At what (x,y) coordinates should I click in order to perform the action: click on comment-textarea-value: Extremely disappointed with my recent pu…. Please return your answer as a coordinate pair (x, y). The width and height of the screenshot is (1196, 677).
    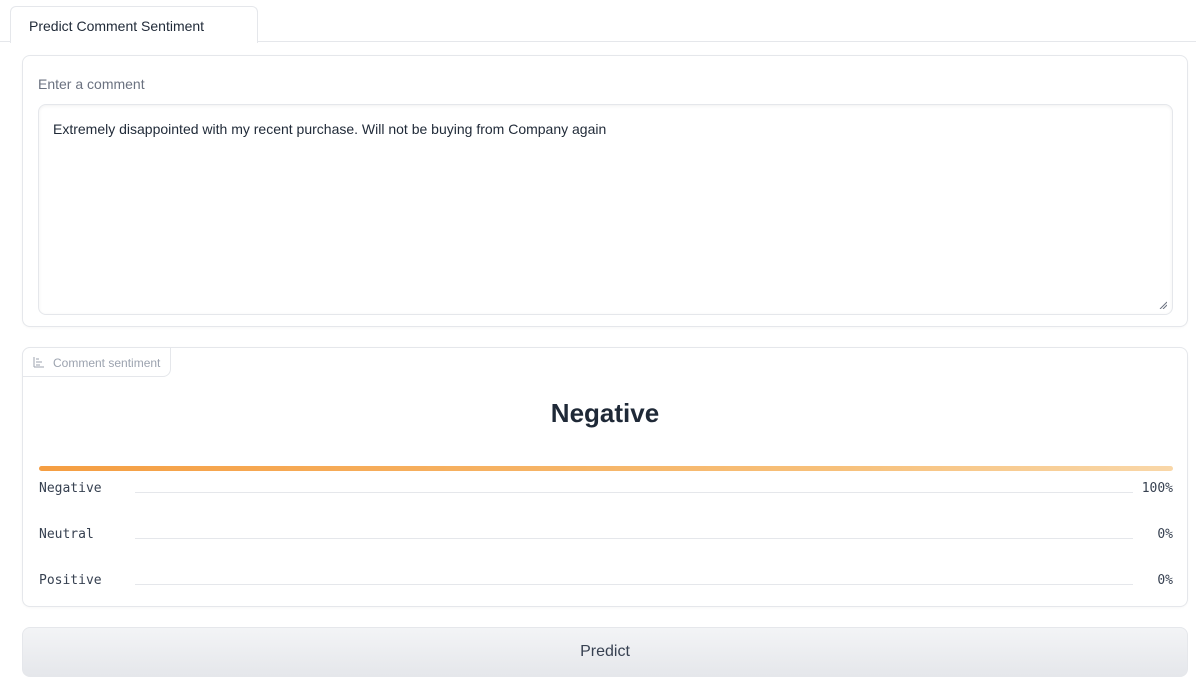
    Looking at the image, I should click on (329, 129).